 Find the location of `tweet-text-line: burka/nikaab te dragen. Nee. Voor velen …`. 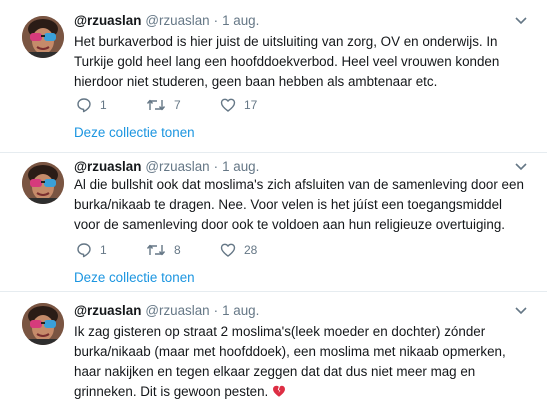

tweet-text-line: burka/nikaab te dragen. Nee. Voor velen … is located at coordinates (288, 204).